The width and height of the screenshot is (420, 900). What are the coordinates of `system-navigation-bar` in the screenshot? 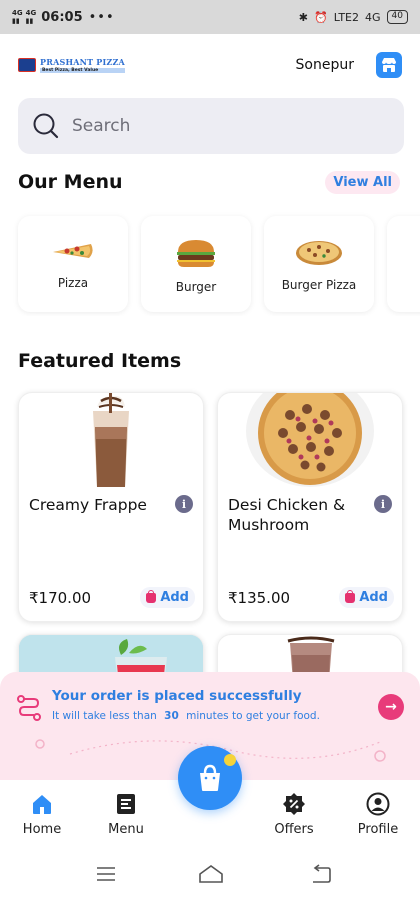 It's located at (210, 873).